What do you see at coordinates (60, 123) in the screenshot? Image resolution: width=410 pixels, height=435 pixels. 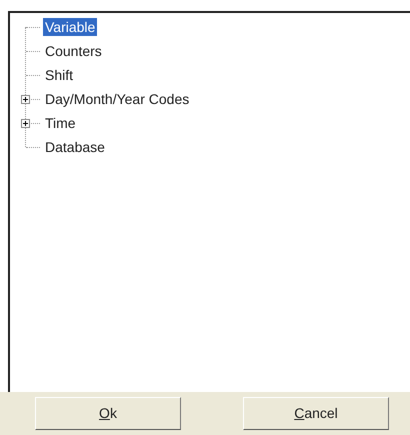 I see `tree-item: Time` at bounding box center [60, 123].